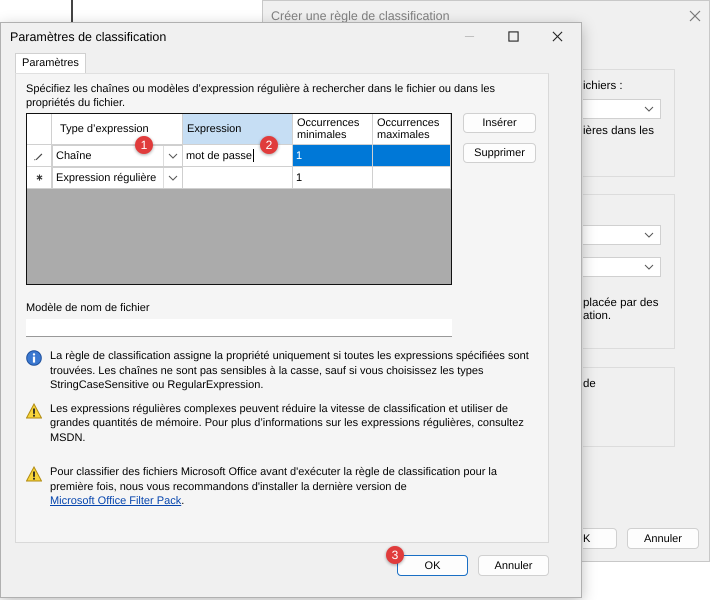 The image size is (710, 600). What do you see at coordinates (603, 86) in the screenshot?
I see `label-text: ichiers :` at bounding box center [603, 86].